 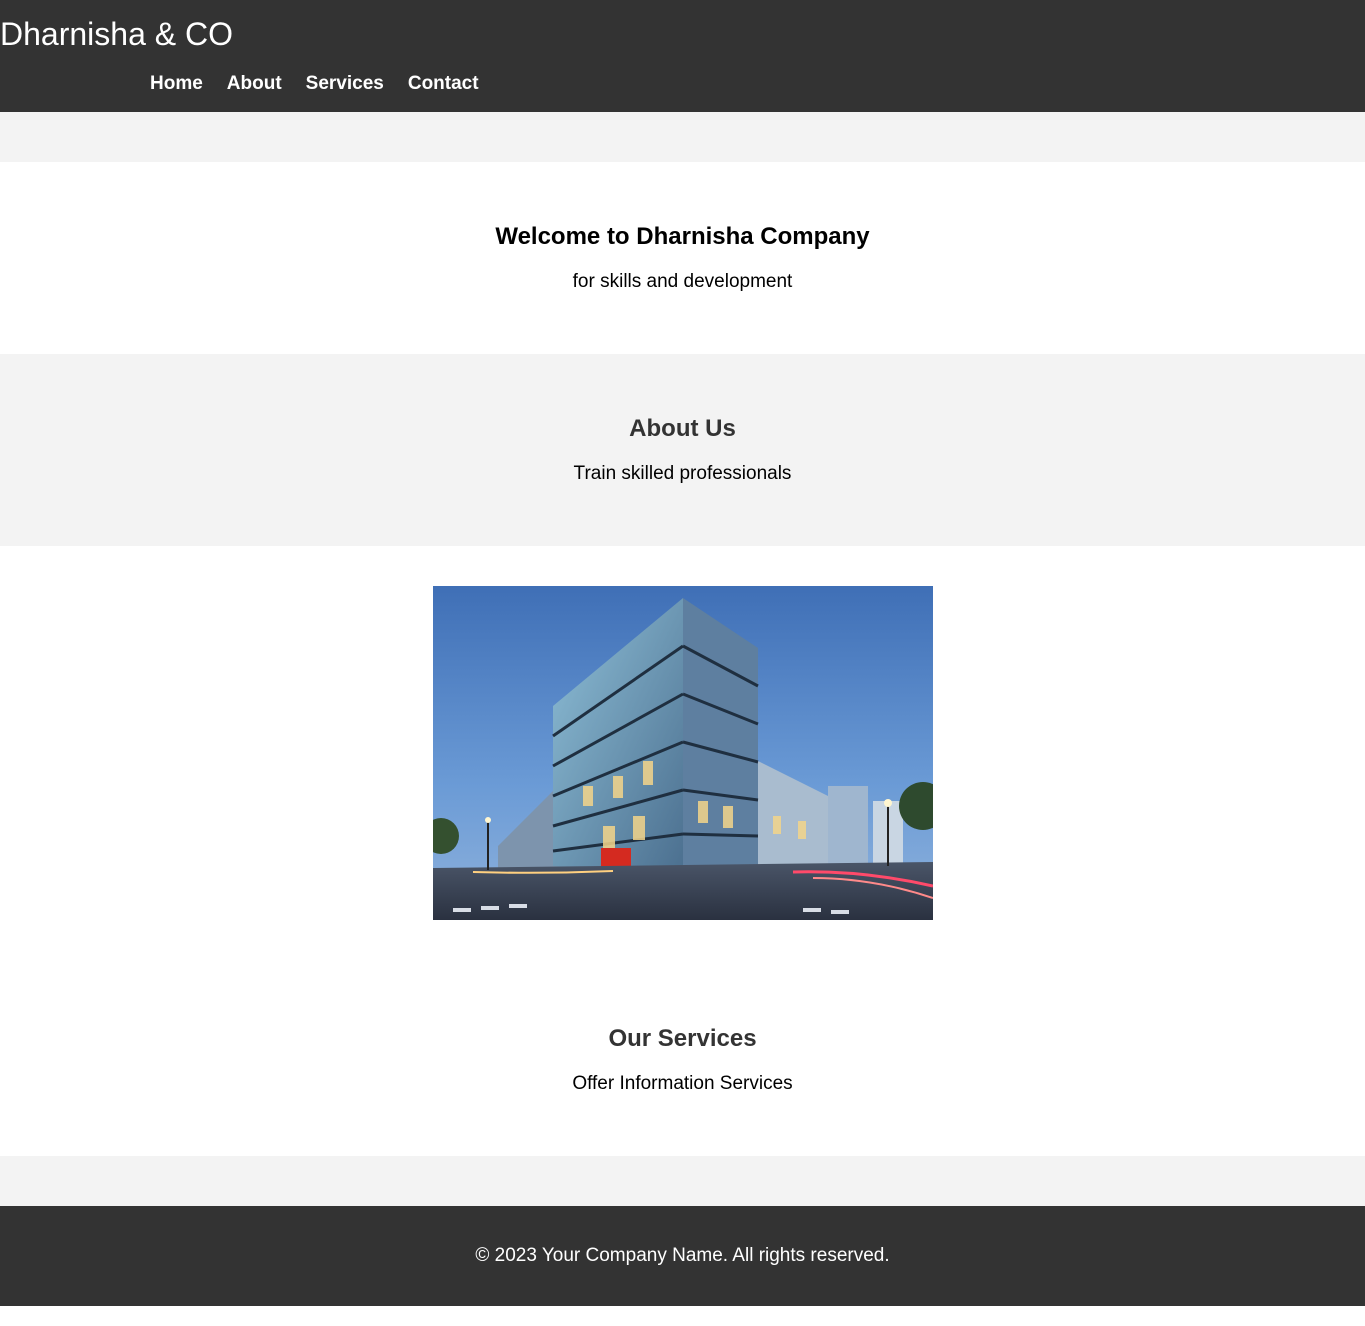 I want to click on nav-link-home: Home, so click(x=176, y=84).